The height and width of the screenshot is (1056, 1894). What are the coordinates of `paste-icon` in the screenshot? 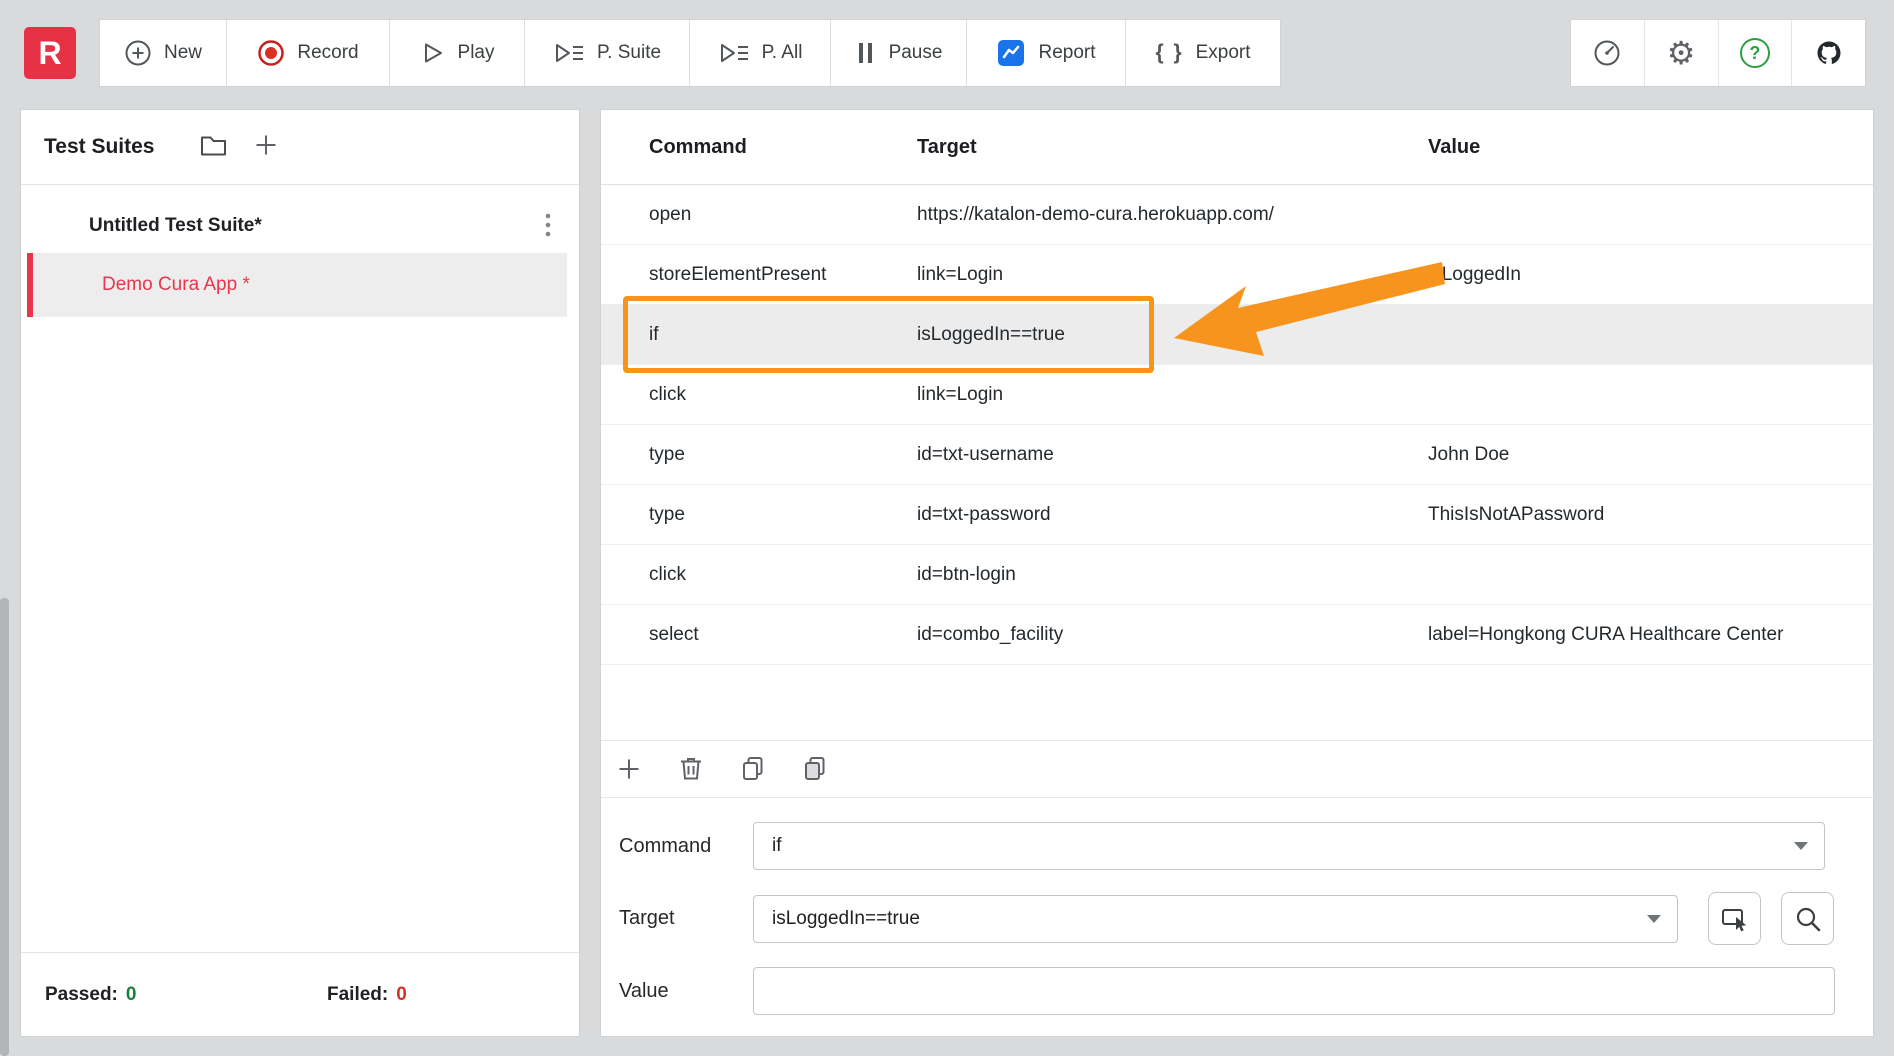 It's located at (815, 768).